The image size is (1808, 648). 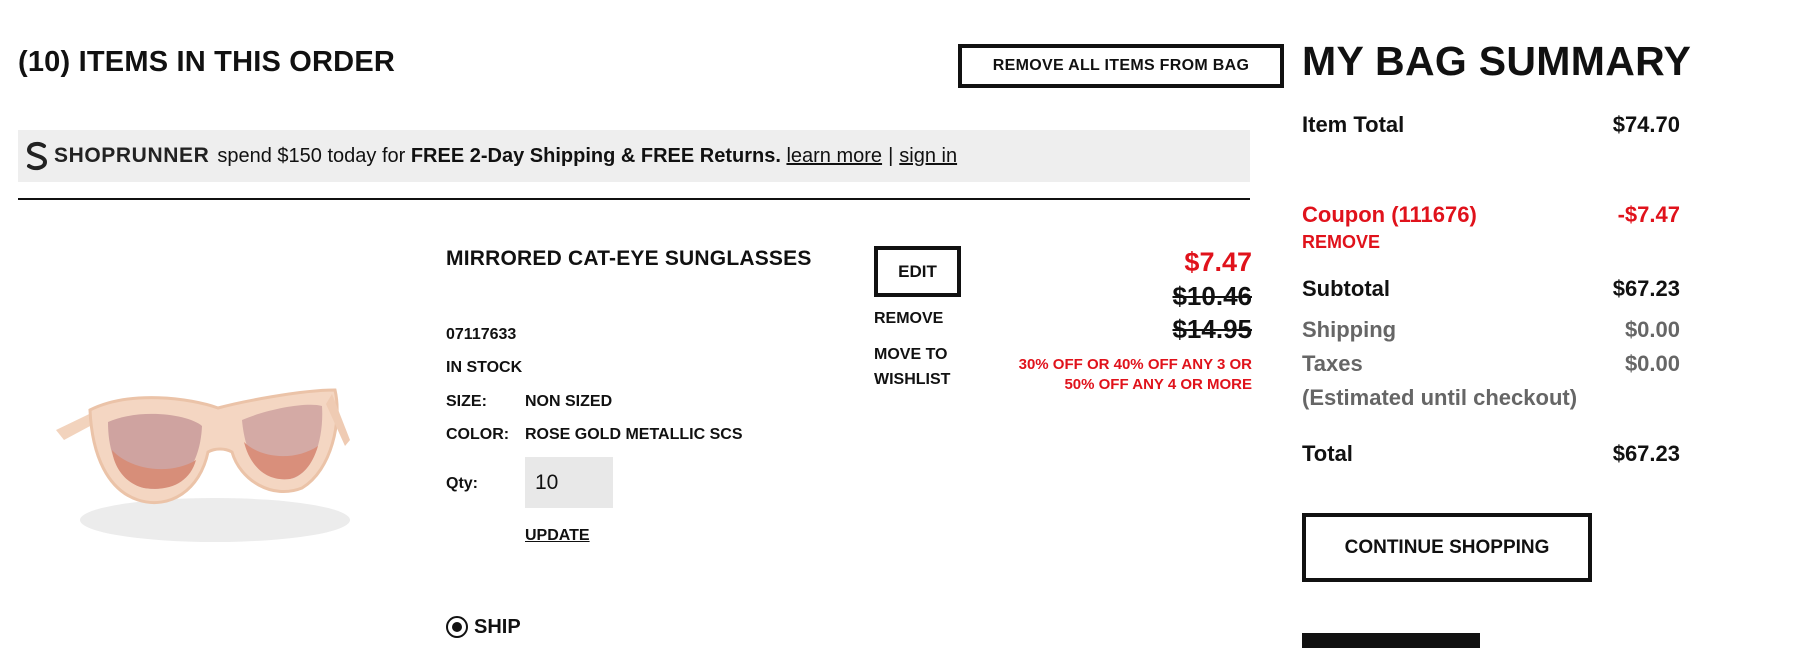 What do you see at coordinates (1646, 288) in the screenshot?
I see `subtotal-value: $67.23` at bounding box center [1646, 288].